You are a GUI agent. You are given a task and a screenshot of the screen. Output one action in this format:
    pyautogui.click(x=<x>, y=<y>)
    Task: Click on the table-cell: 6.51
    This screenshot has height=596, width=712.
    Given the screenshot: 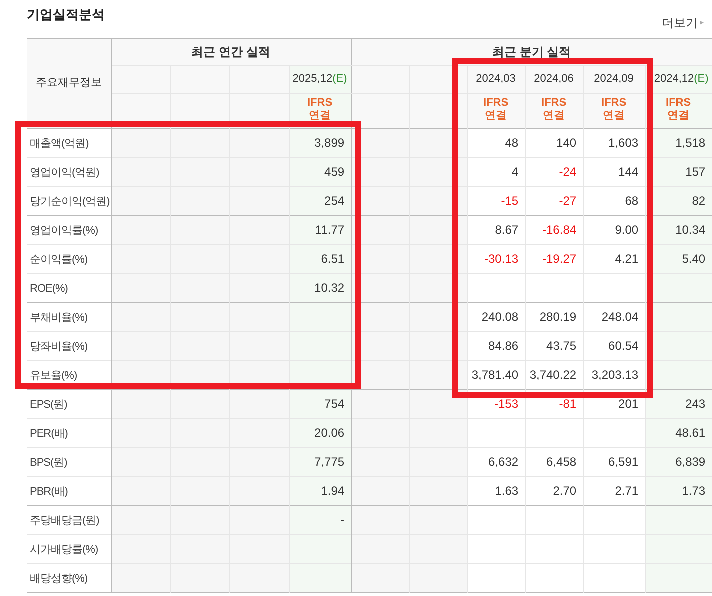 What is the action you would take?
    pyautogui.click(x=320, y=259)
    